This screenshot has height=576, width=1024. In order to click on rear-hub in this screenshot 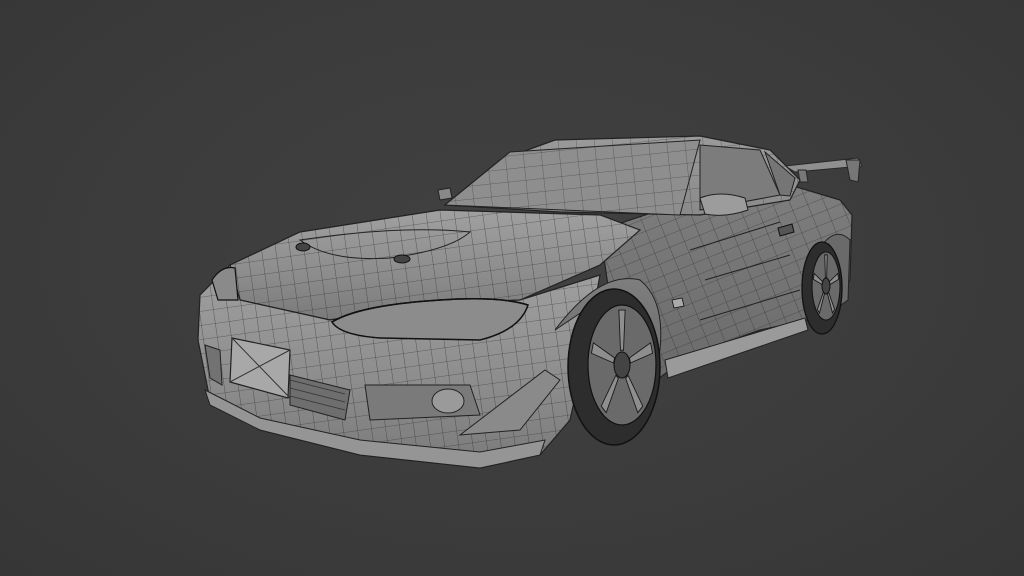, I will do `click(826, 286)`.